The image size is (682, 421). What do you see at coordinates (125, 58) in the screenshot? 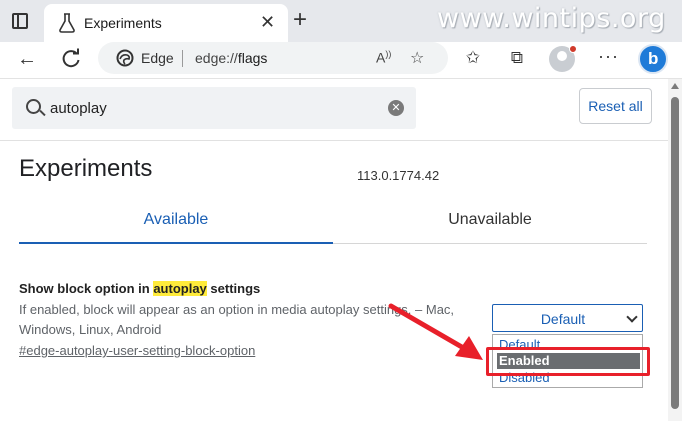
I see `edge-logo-icon` at bounding box center [125, 58].